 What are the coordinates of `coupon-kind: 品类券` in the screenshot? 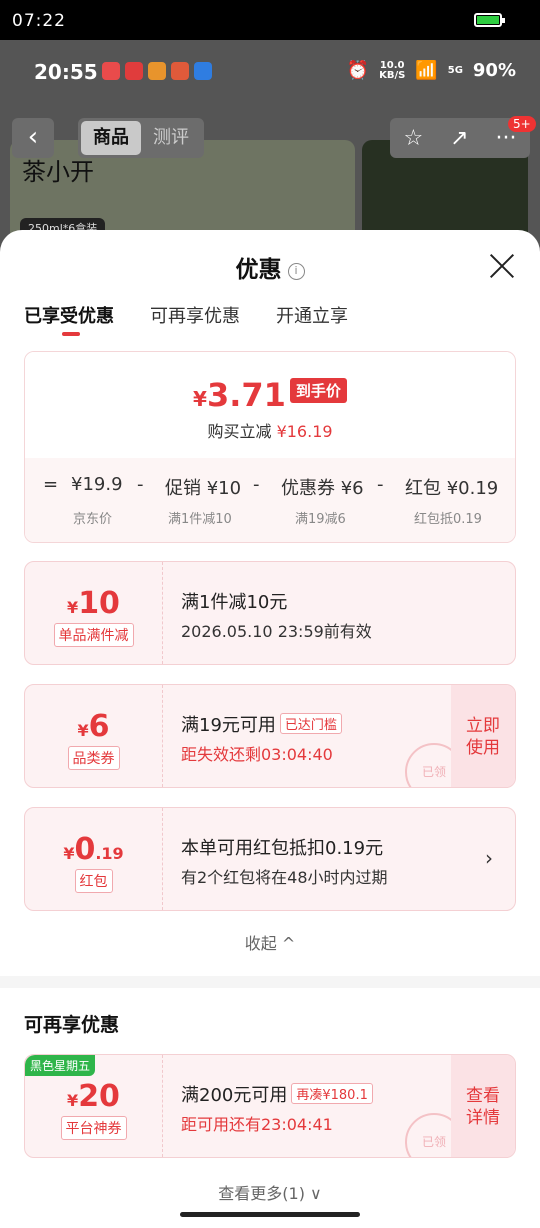 It's located at (93, 758).